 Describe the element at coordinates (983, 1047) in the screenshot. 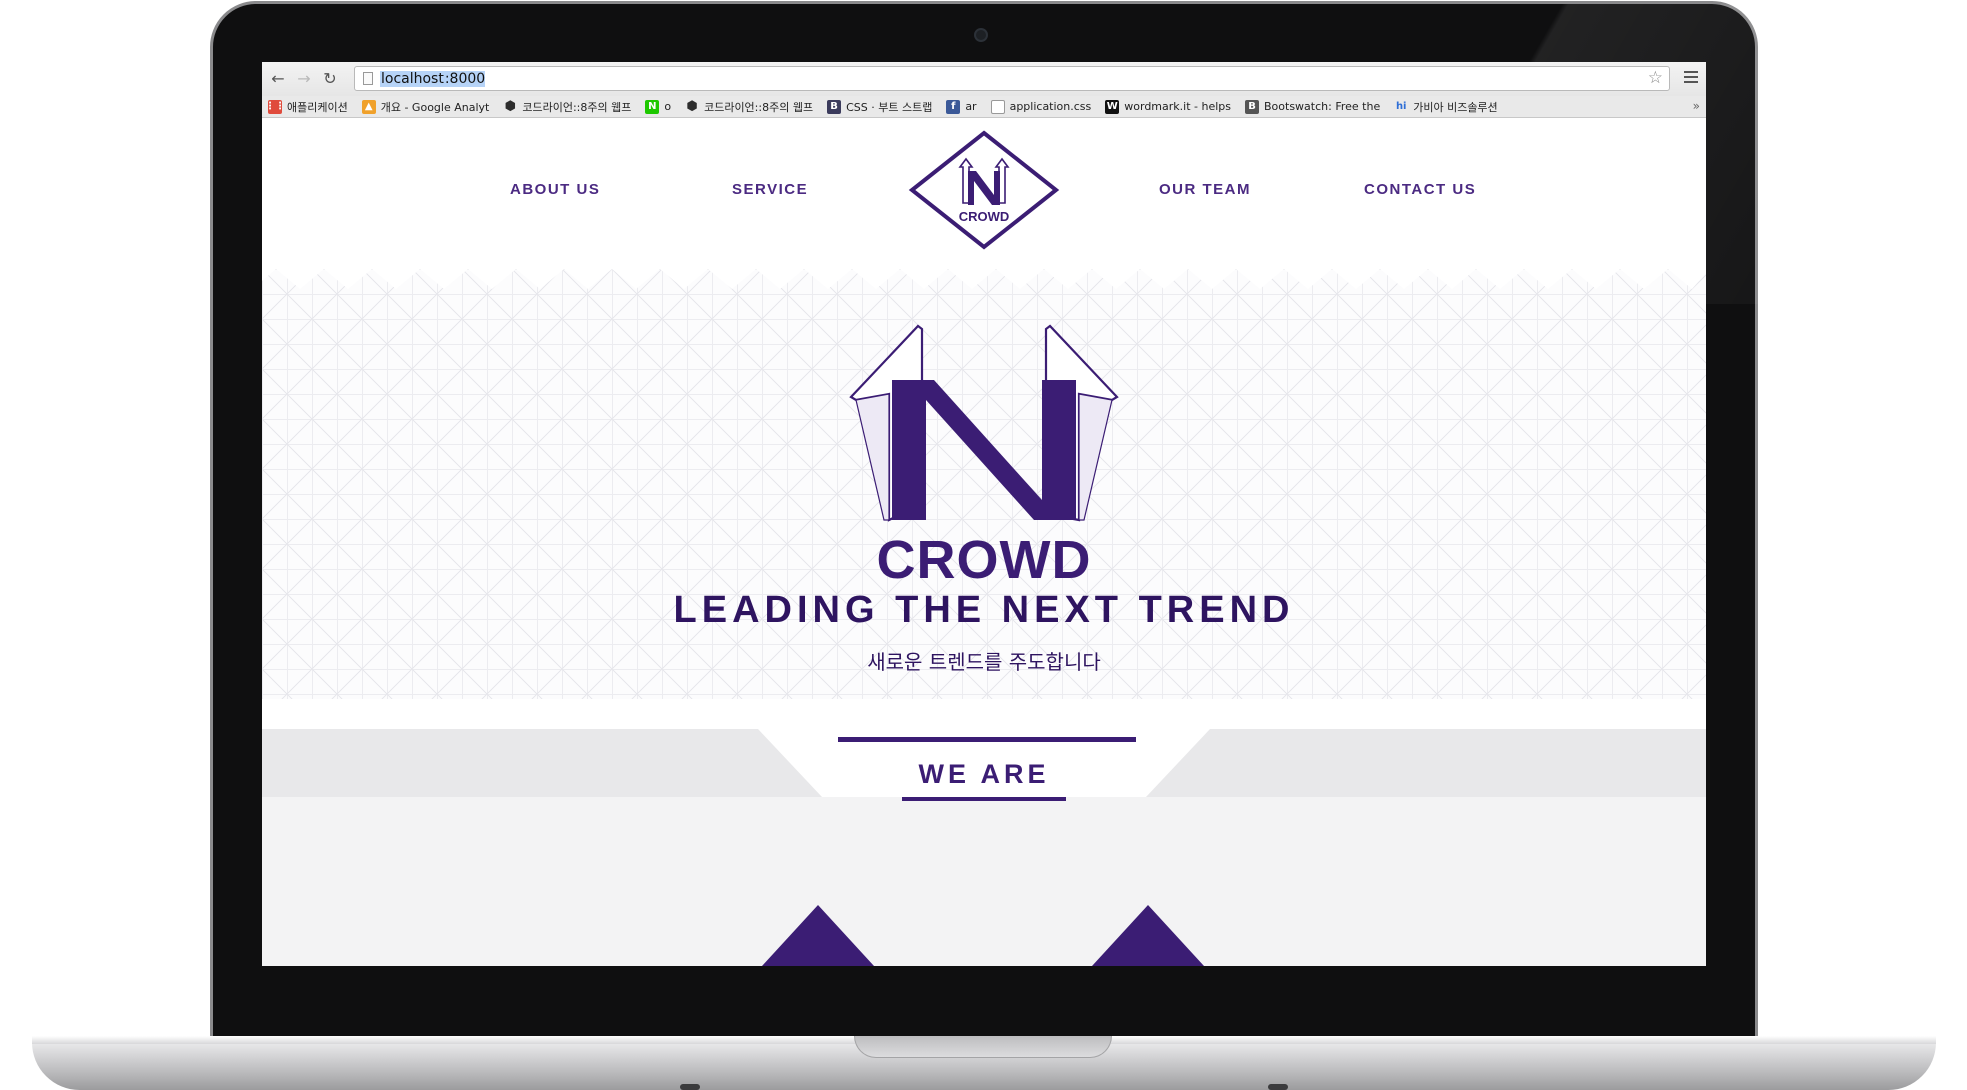

I see `laptop-lid-notch` at that location.